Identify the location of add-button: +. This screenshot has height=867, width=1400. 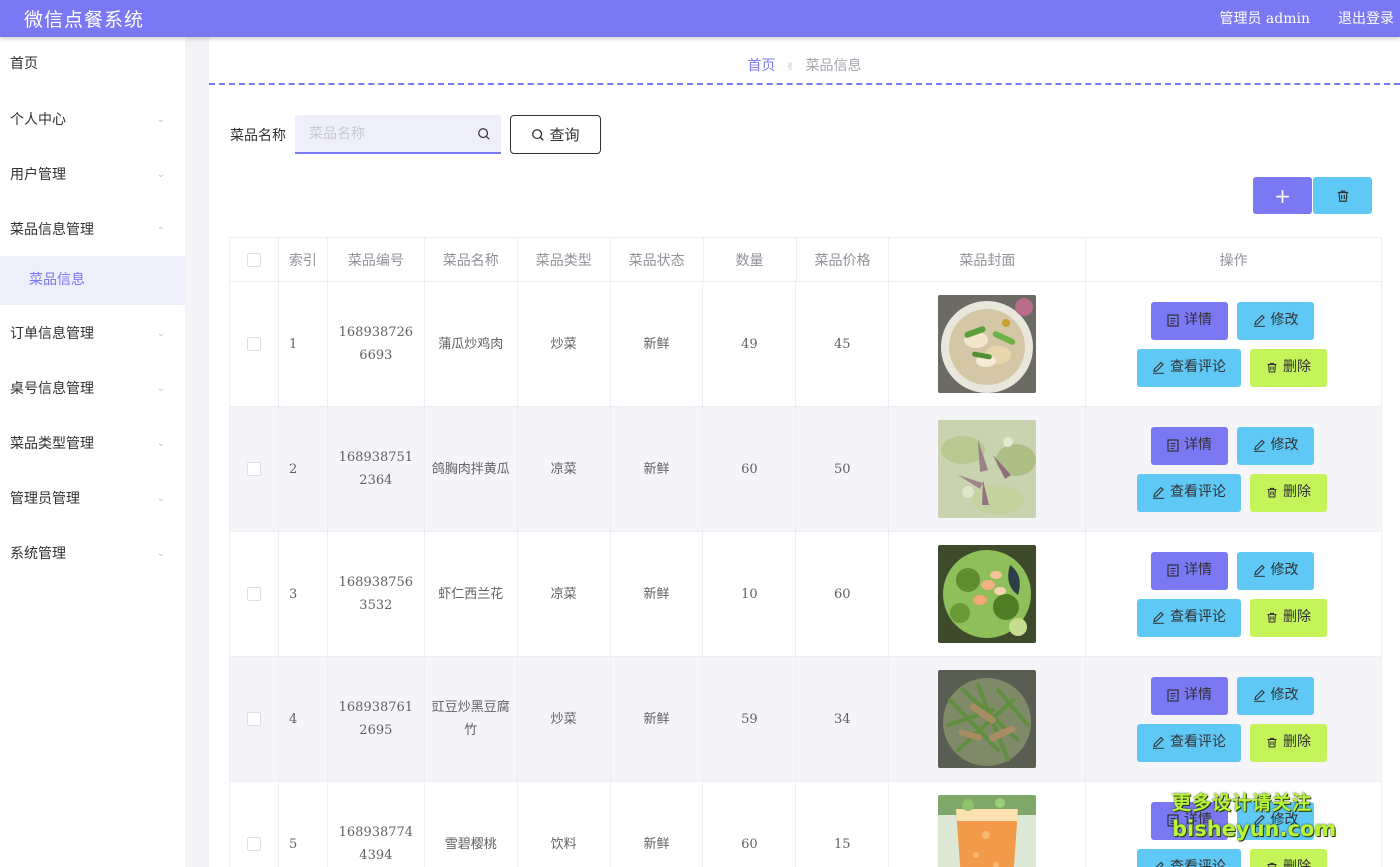
(1282, 195).